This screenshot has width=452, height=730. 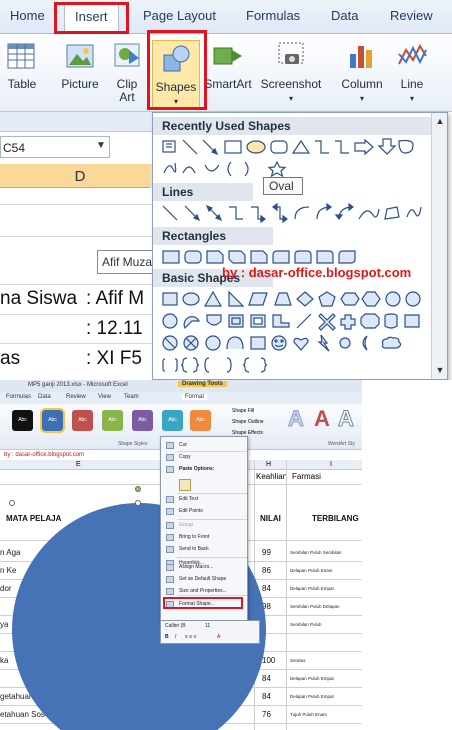 I want to click on group-item: Group, so click(x=186, y=525).